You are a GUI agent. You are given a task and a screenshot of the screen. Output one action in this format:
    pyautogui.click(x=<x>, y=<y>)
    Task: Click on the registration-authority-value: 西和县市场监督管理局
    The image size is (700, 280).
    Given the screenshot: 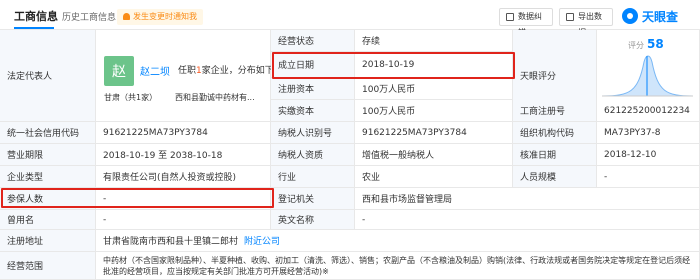 What is the action you would take?
    pyautogui.click(x=527, y=199)
    